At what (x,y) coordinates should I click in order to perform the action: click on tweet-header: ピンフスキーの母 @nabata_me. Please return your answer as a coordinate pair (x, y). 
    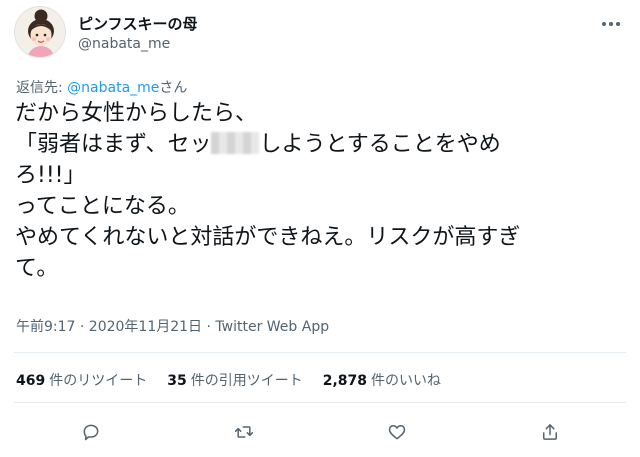
    Looking at the image, I should click on (320, 34).